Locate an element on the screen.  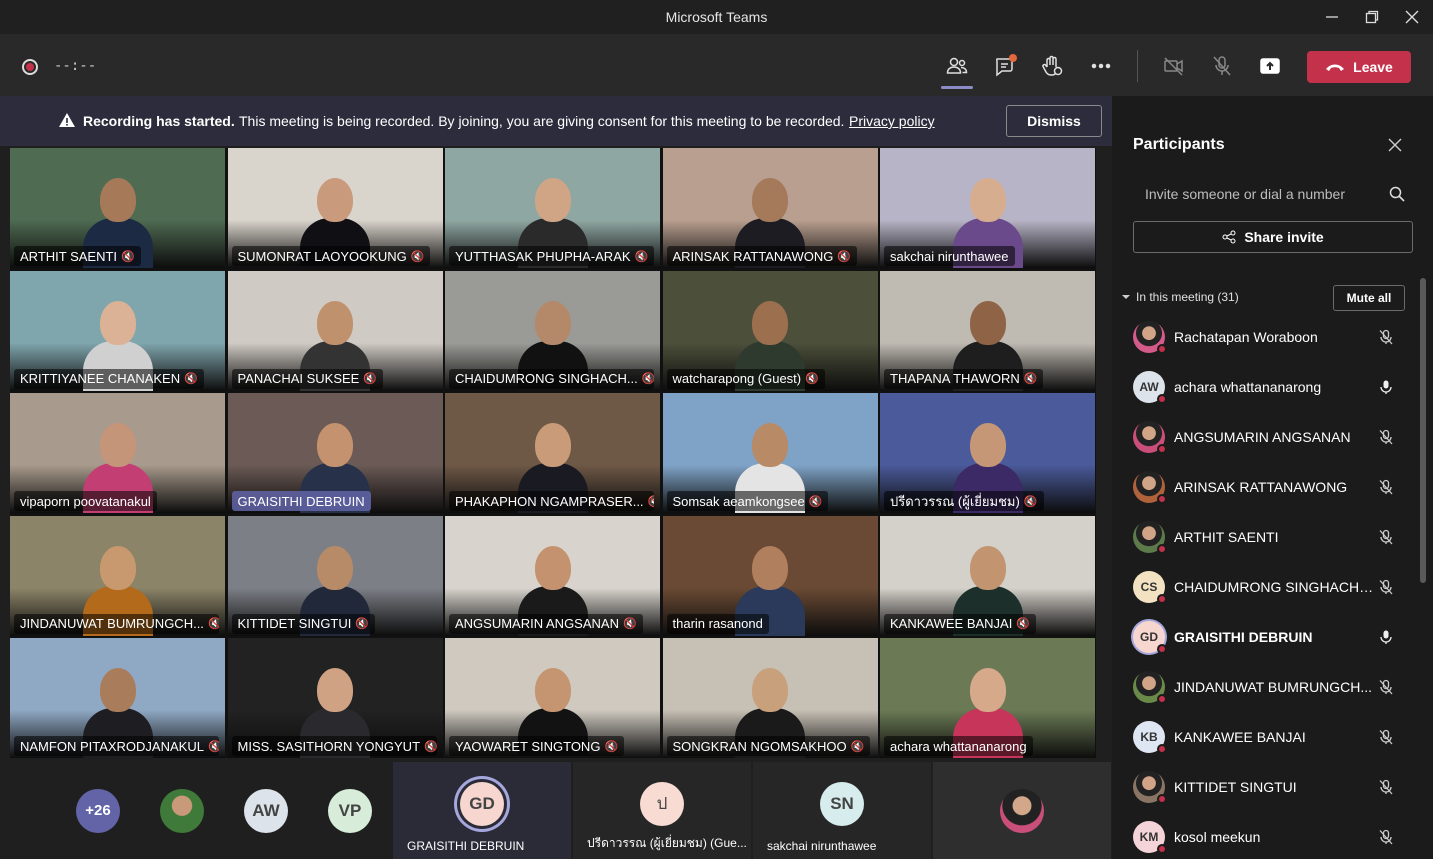
video-name-tag: KANKAWEE BANJAI 🔇 is located at coordinates (960, 623).